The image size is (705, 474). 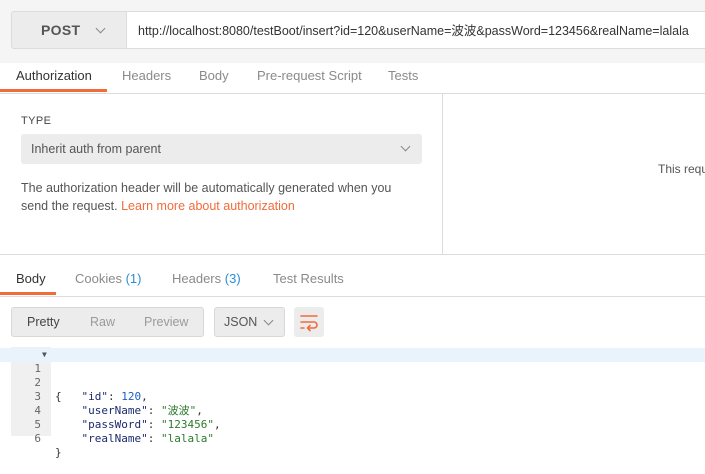 What do you see at coordinates (44, 355) in the screenshot?
I see `fold-arrow-icon: ▼` at bounding box center [44, 355].